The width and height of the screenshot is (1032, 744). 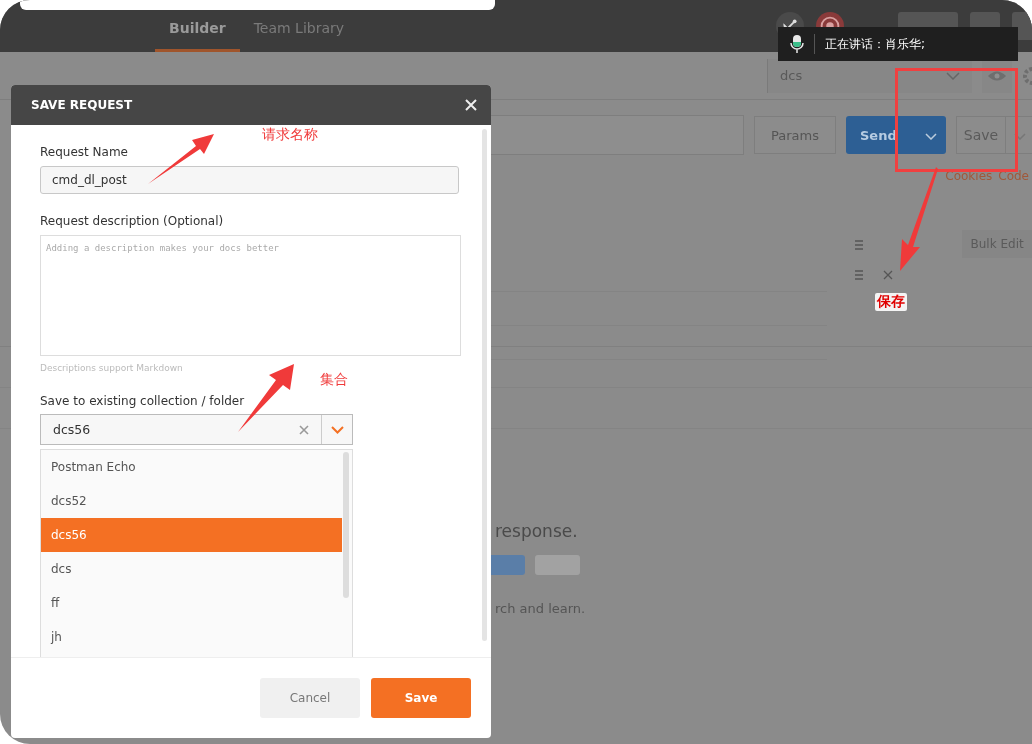 What do you see at coordinates (191, 467) in the screenshot?
I see `collection-option: Postman Echo` at bounding box center [191, 467].